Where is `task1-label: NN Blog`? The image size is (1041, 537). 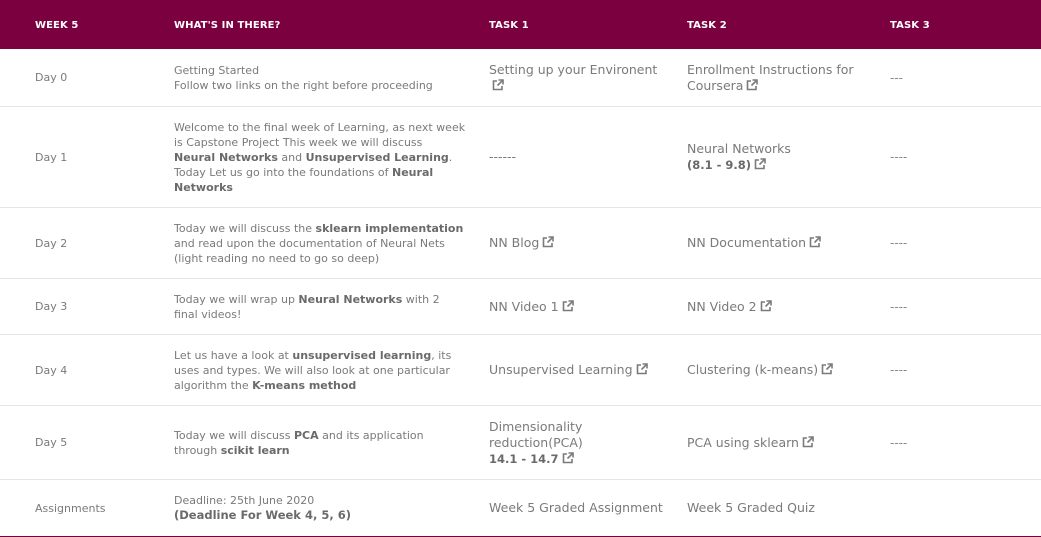
task1-label: NN Blog is located at coordinates (514, 242).